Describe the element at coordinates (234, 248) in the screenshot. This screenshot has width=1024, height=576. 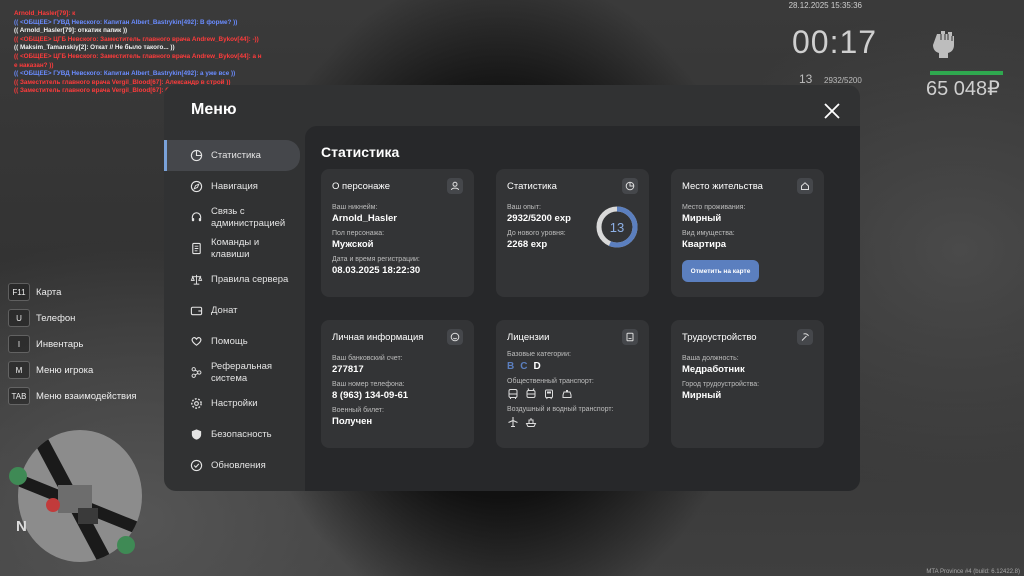
I see `sidebar-item-commands: Команды и клавиши` at that location.